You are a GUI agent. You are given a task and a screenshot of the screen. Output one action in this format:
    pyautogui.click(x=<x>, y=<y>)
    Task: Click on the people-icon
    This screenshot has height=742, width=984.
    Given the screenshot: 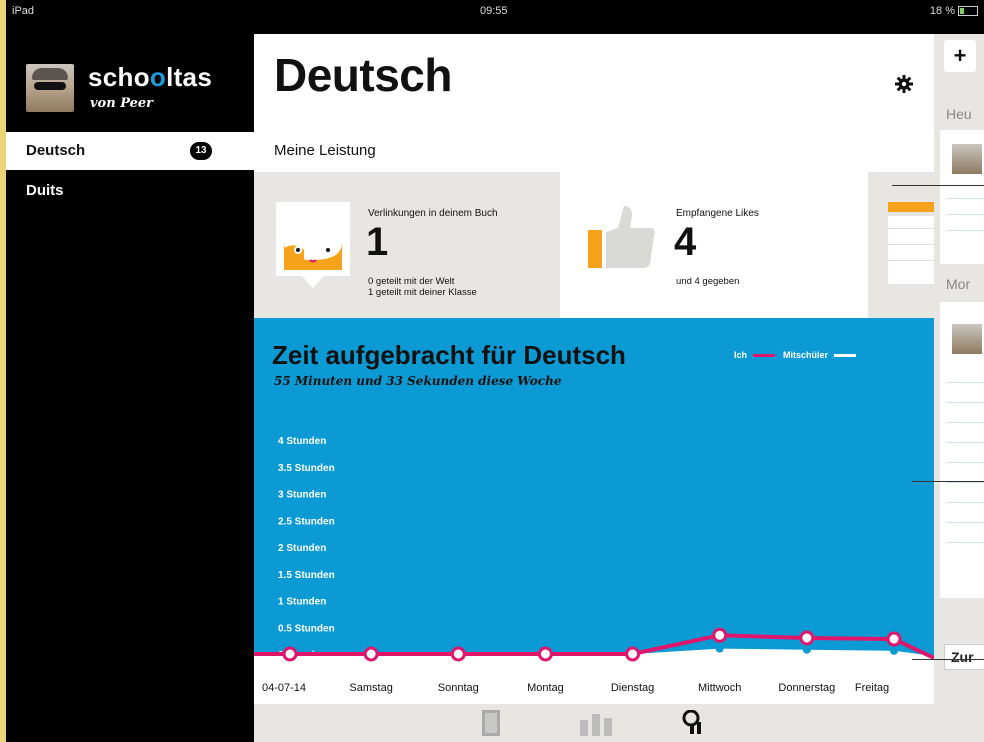 What is the action you would take?
    pyautogui.click(x=596, y=724)
    